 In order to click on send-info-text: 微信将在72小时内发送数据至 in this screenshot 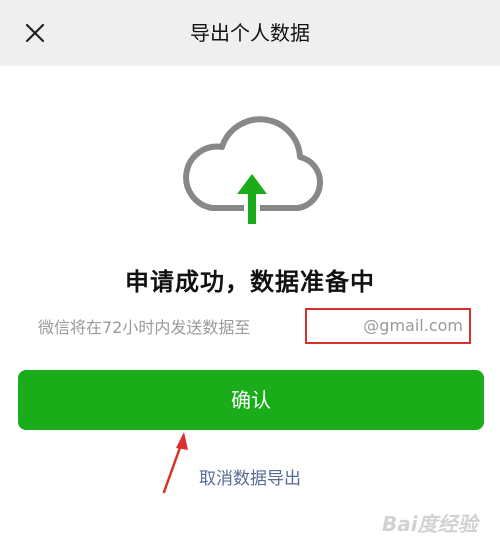, I will do `click(144, 327)`.